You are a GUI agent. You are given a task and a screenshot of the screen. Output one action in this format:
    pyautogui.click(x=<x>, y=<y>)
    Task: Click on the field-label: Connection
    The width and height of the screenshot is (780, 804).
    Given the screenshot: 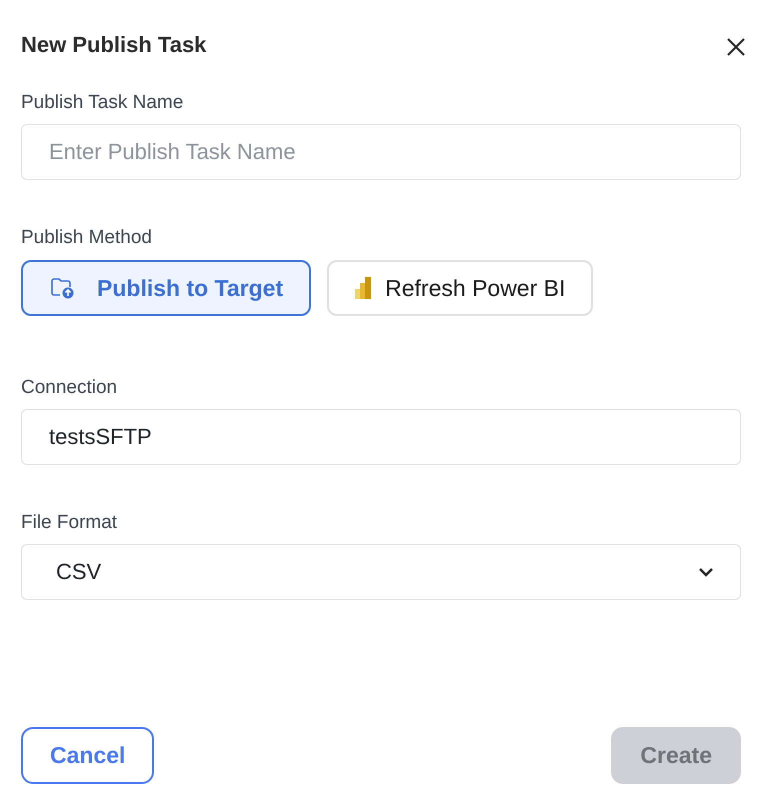 What is the action you would take?
    pyautogui.click(x=69, y=388)
    